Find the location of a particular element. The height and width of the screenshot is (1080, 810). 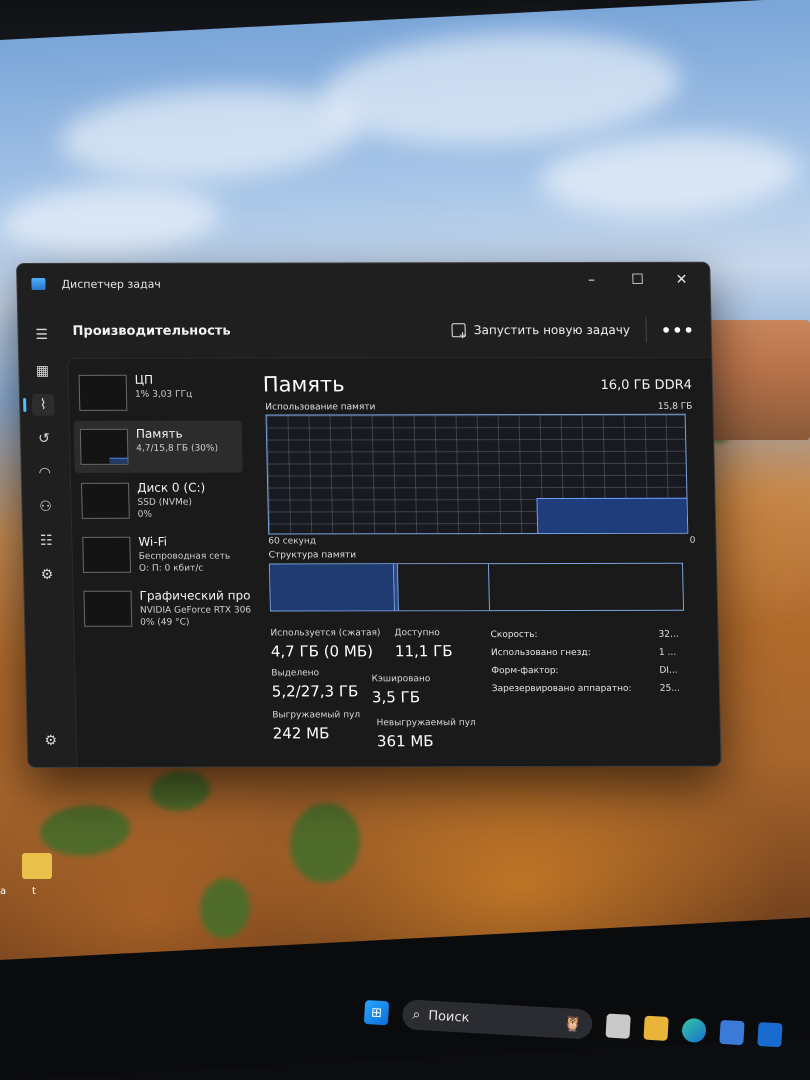

resource-item-wifi: Wi-Fi Беспроводная сеть О: П: 0 кбит/с is located at coordinates (160, 555).